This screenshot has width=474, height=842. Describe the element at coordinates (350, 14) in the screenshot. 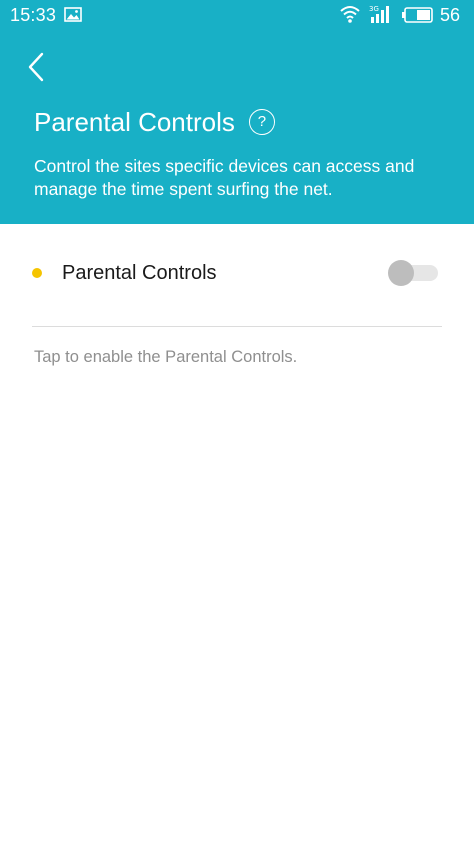

I see `wifi-icon` at that location.